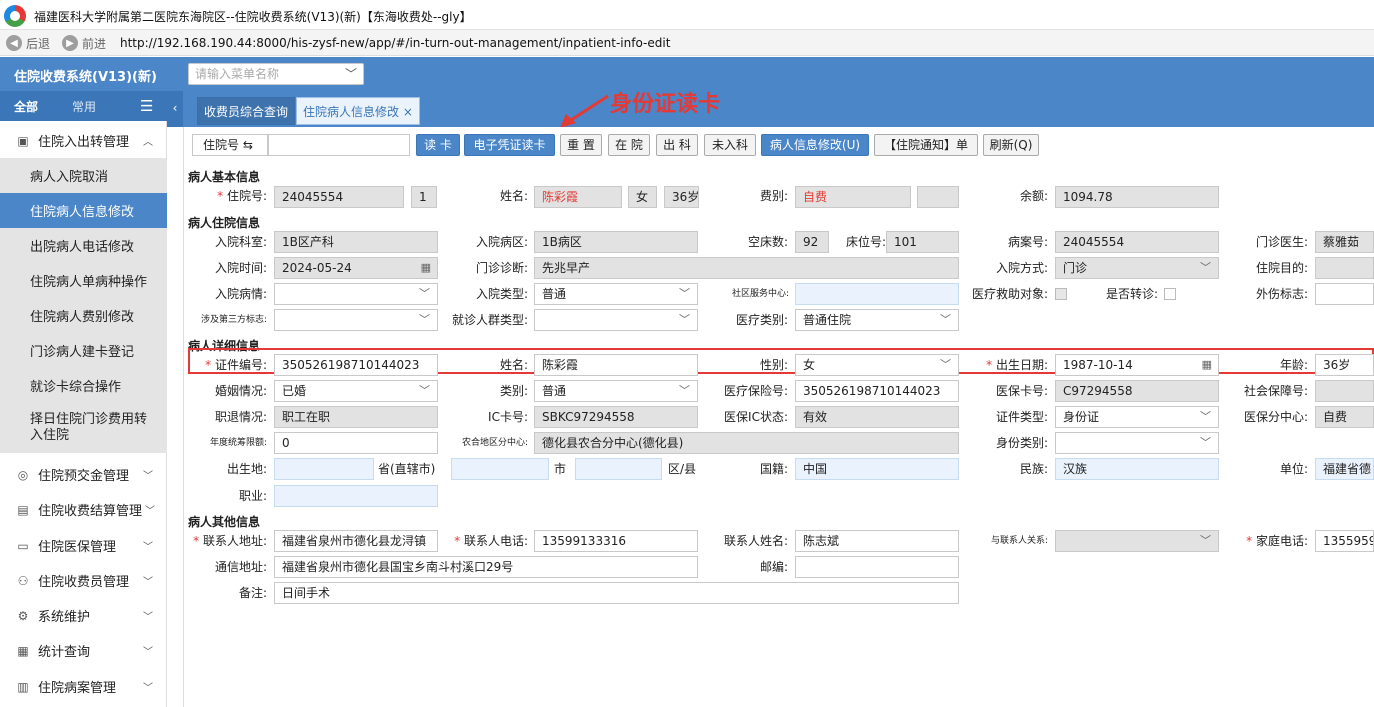 Image resolution: width=1374 pixels, height=707 pixels. I want to click on sidebar-group-records: ▥ 住院病案管理 ﹀, so click(83, 686).